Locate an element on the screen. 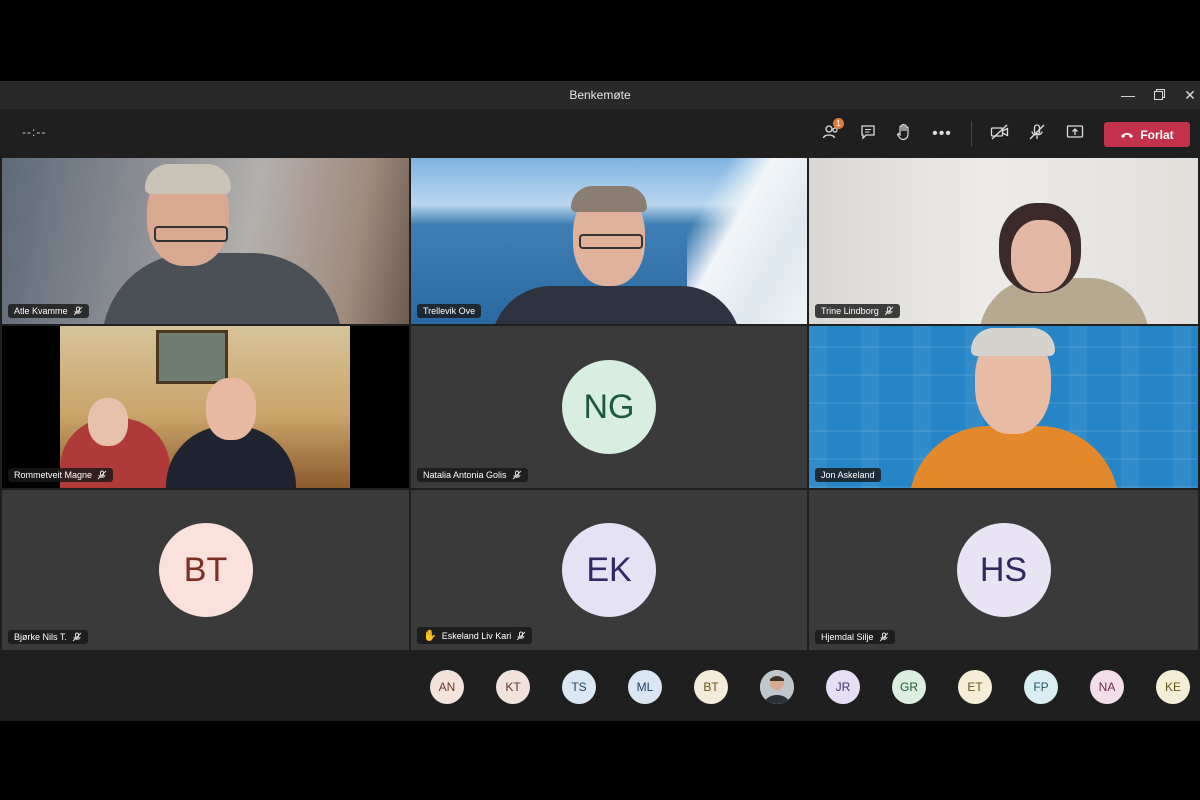 The height and width of the screenshot is (800, 1200). share-icon is located at coordinates (1075, 134).